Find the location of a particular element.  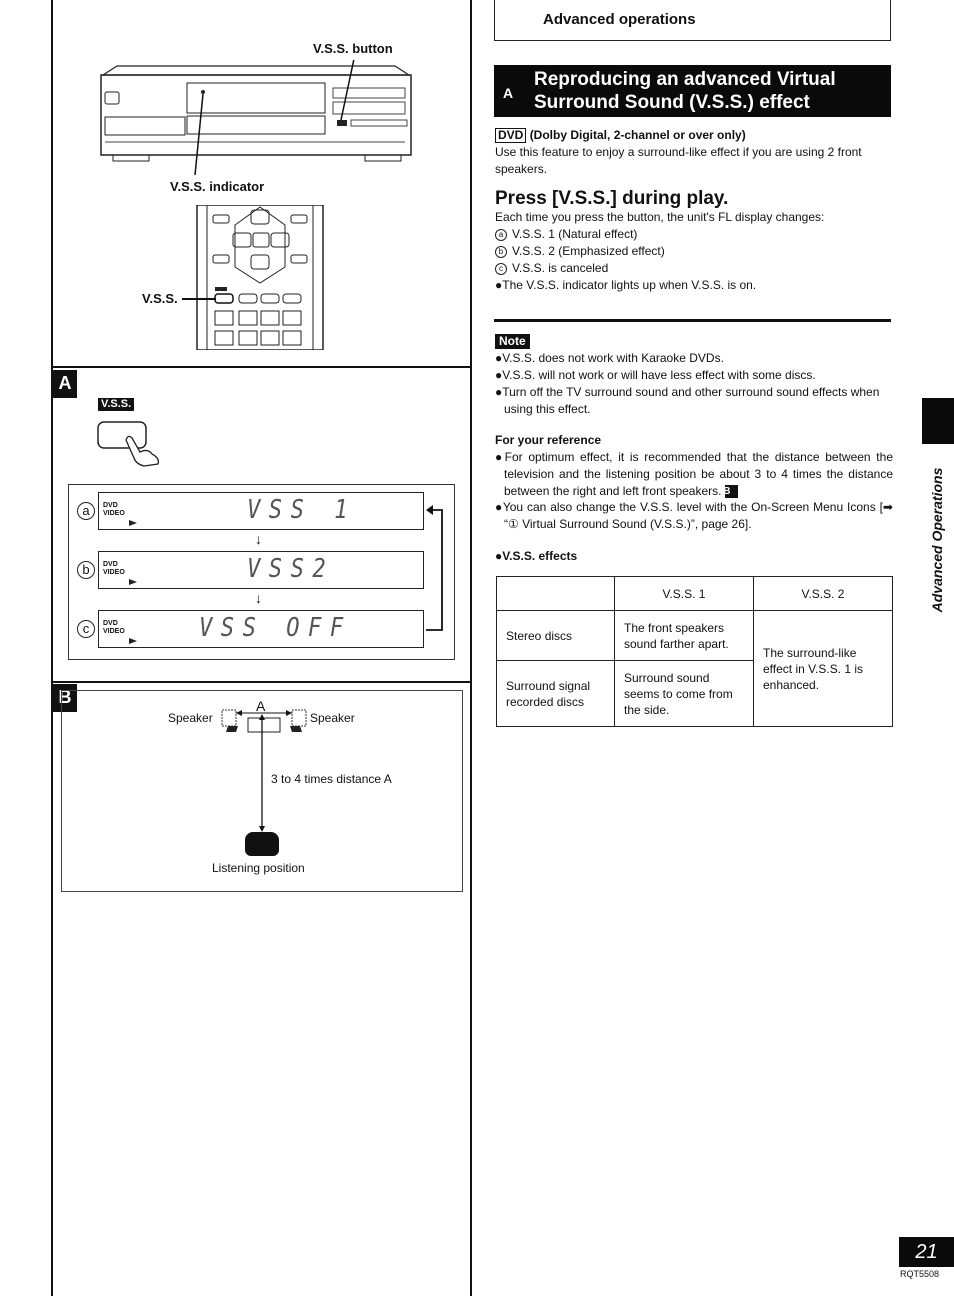

side-tab-marker is located at coordinates (938, 421).